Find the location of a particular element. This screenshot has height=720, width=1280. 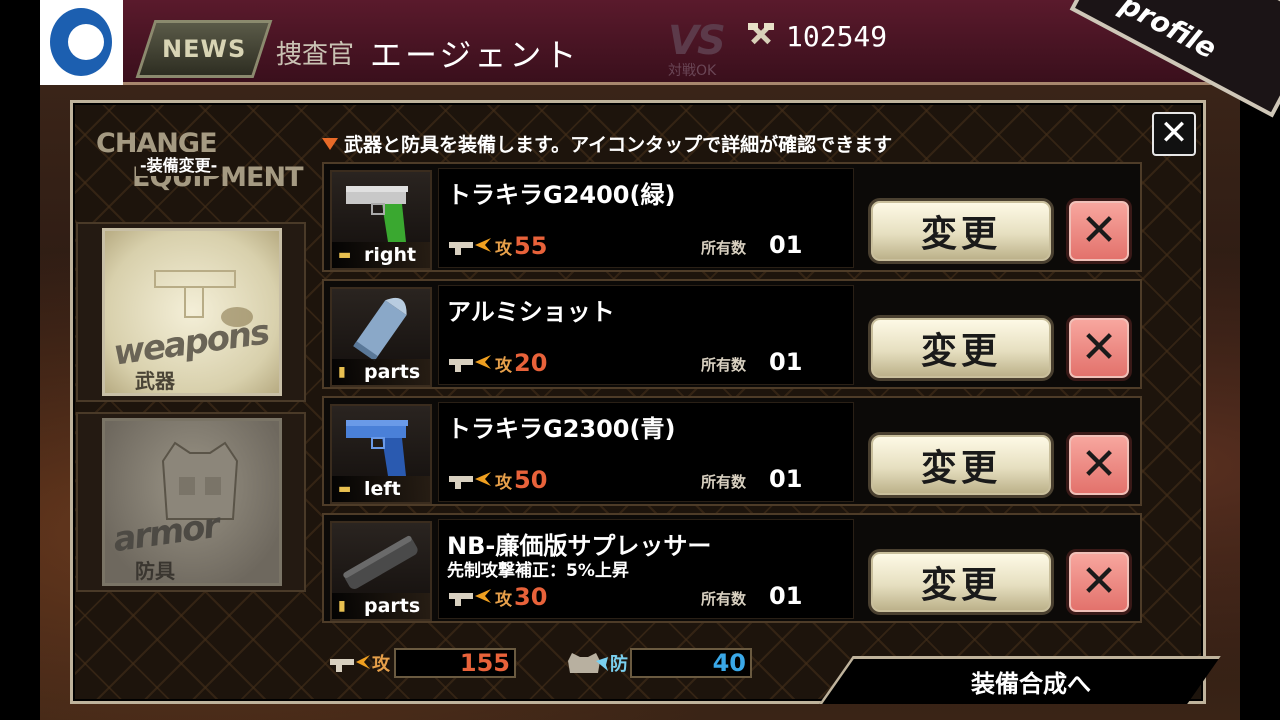

total-defense-label: 防 is located at coordinates (619, 664).